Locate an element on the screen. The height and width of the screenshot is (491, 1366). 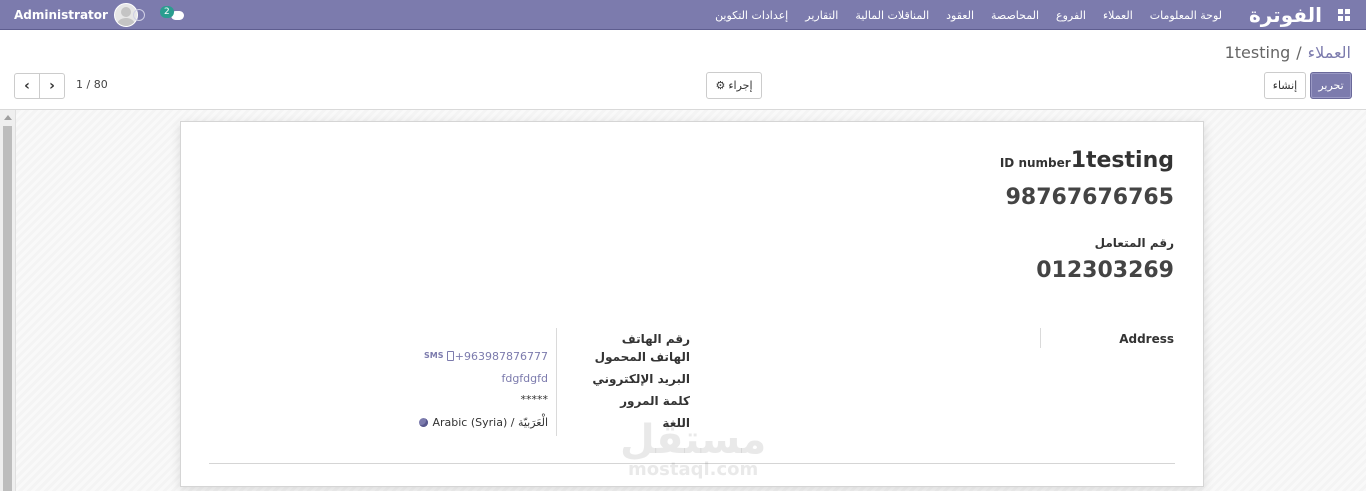
edit-button: تحرير is located at coordinates (1331, 85).